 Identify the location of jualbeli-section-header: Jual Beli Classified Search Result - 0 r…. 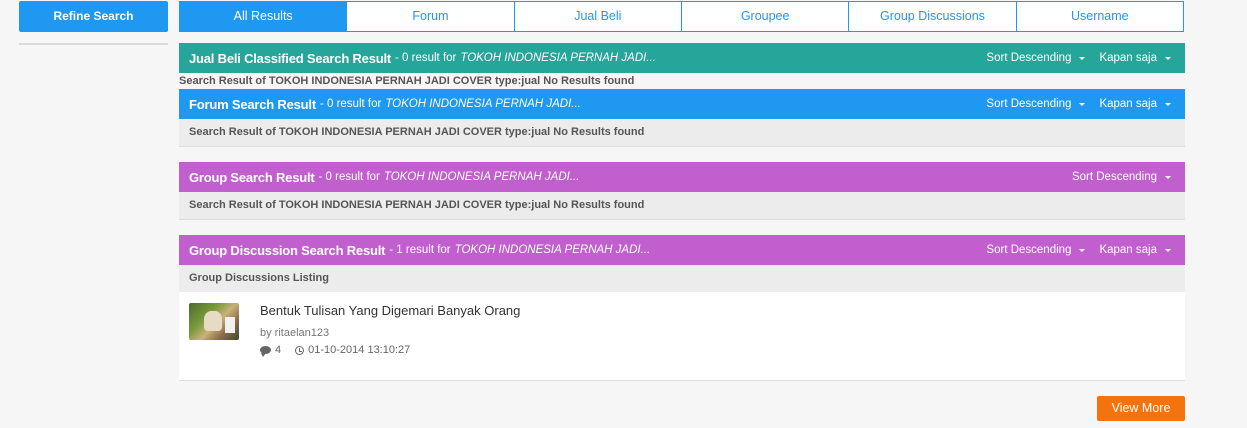
(682, 58).